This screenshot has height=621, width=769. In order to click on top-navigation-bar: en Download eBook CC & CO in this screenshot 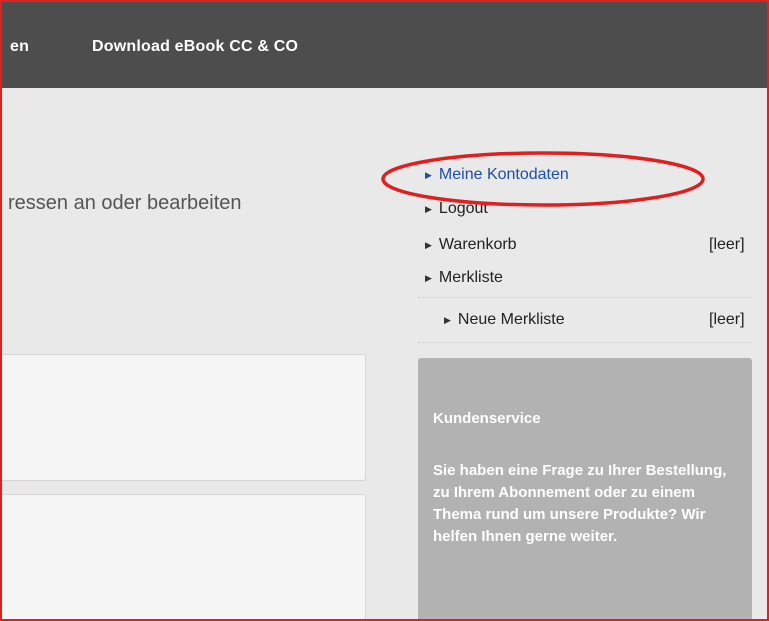, I will do `click(384, 45)`.